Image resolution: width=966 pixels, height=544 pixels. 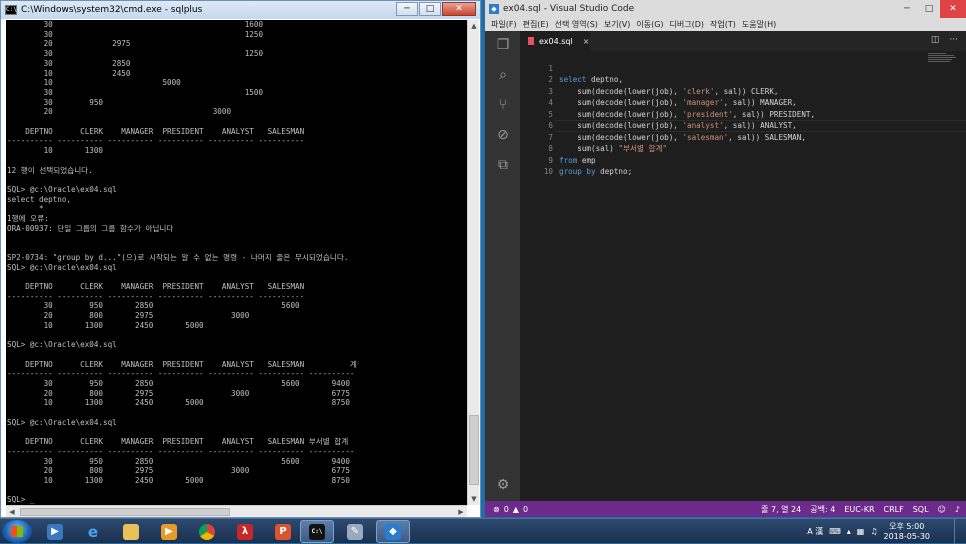 I want to click on console-line: 10 1300 2450 5000 8750, so click(x=178, y=481).